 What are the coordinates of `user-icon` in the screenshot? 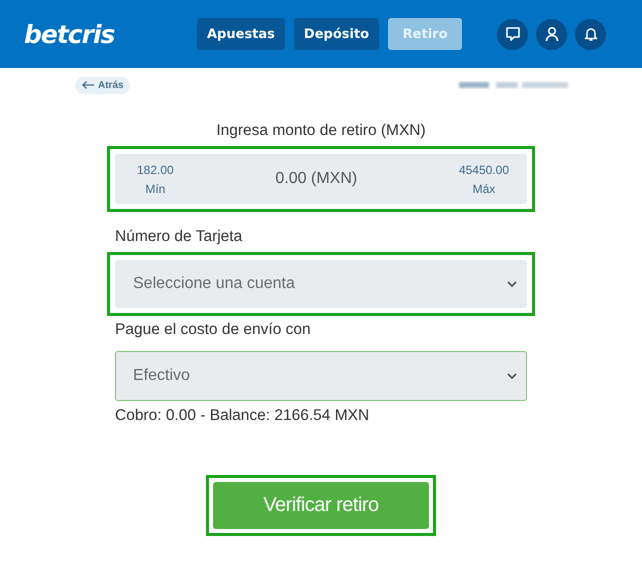 It's located at (551, 34).